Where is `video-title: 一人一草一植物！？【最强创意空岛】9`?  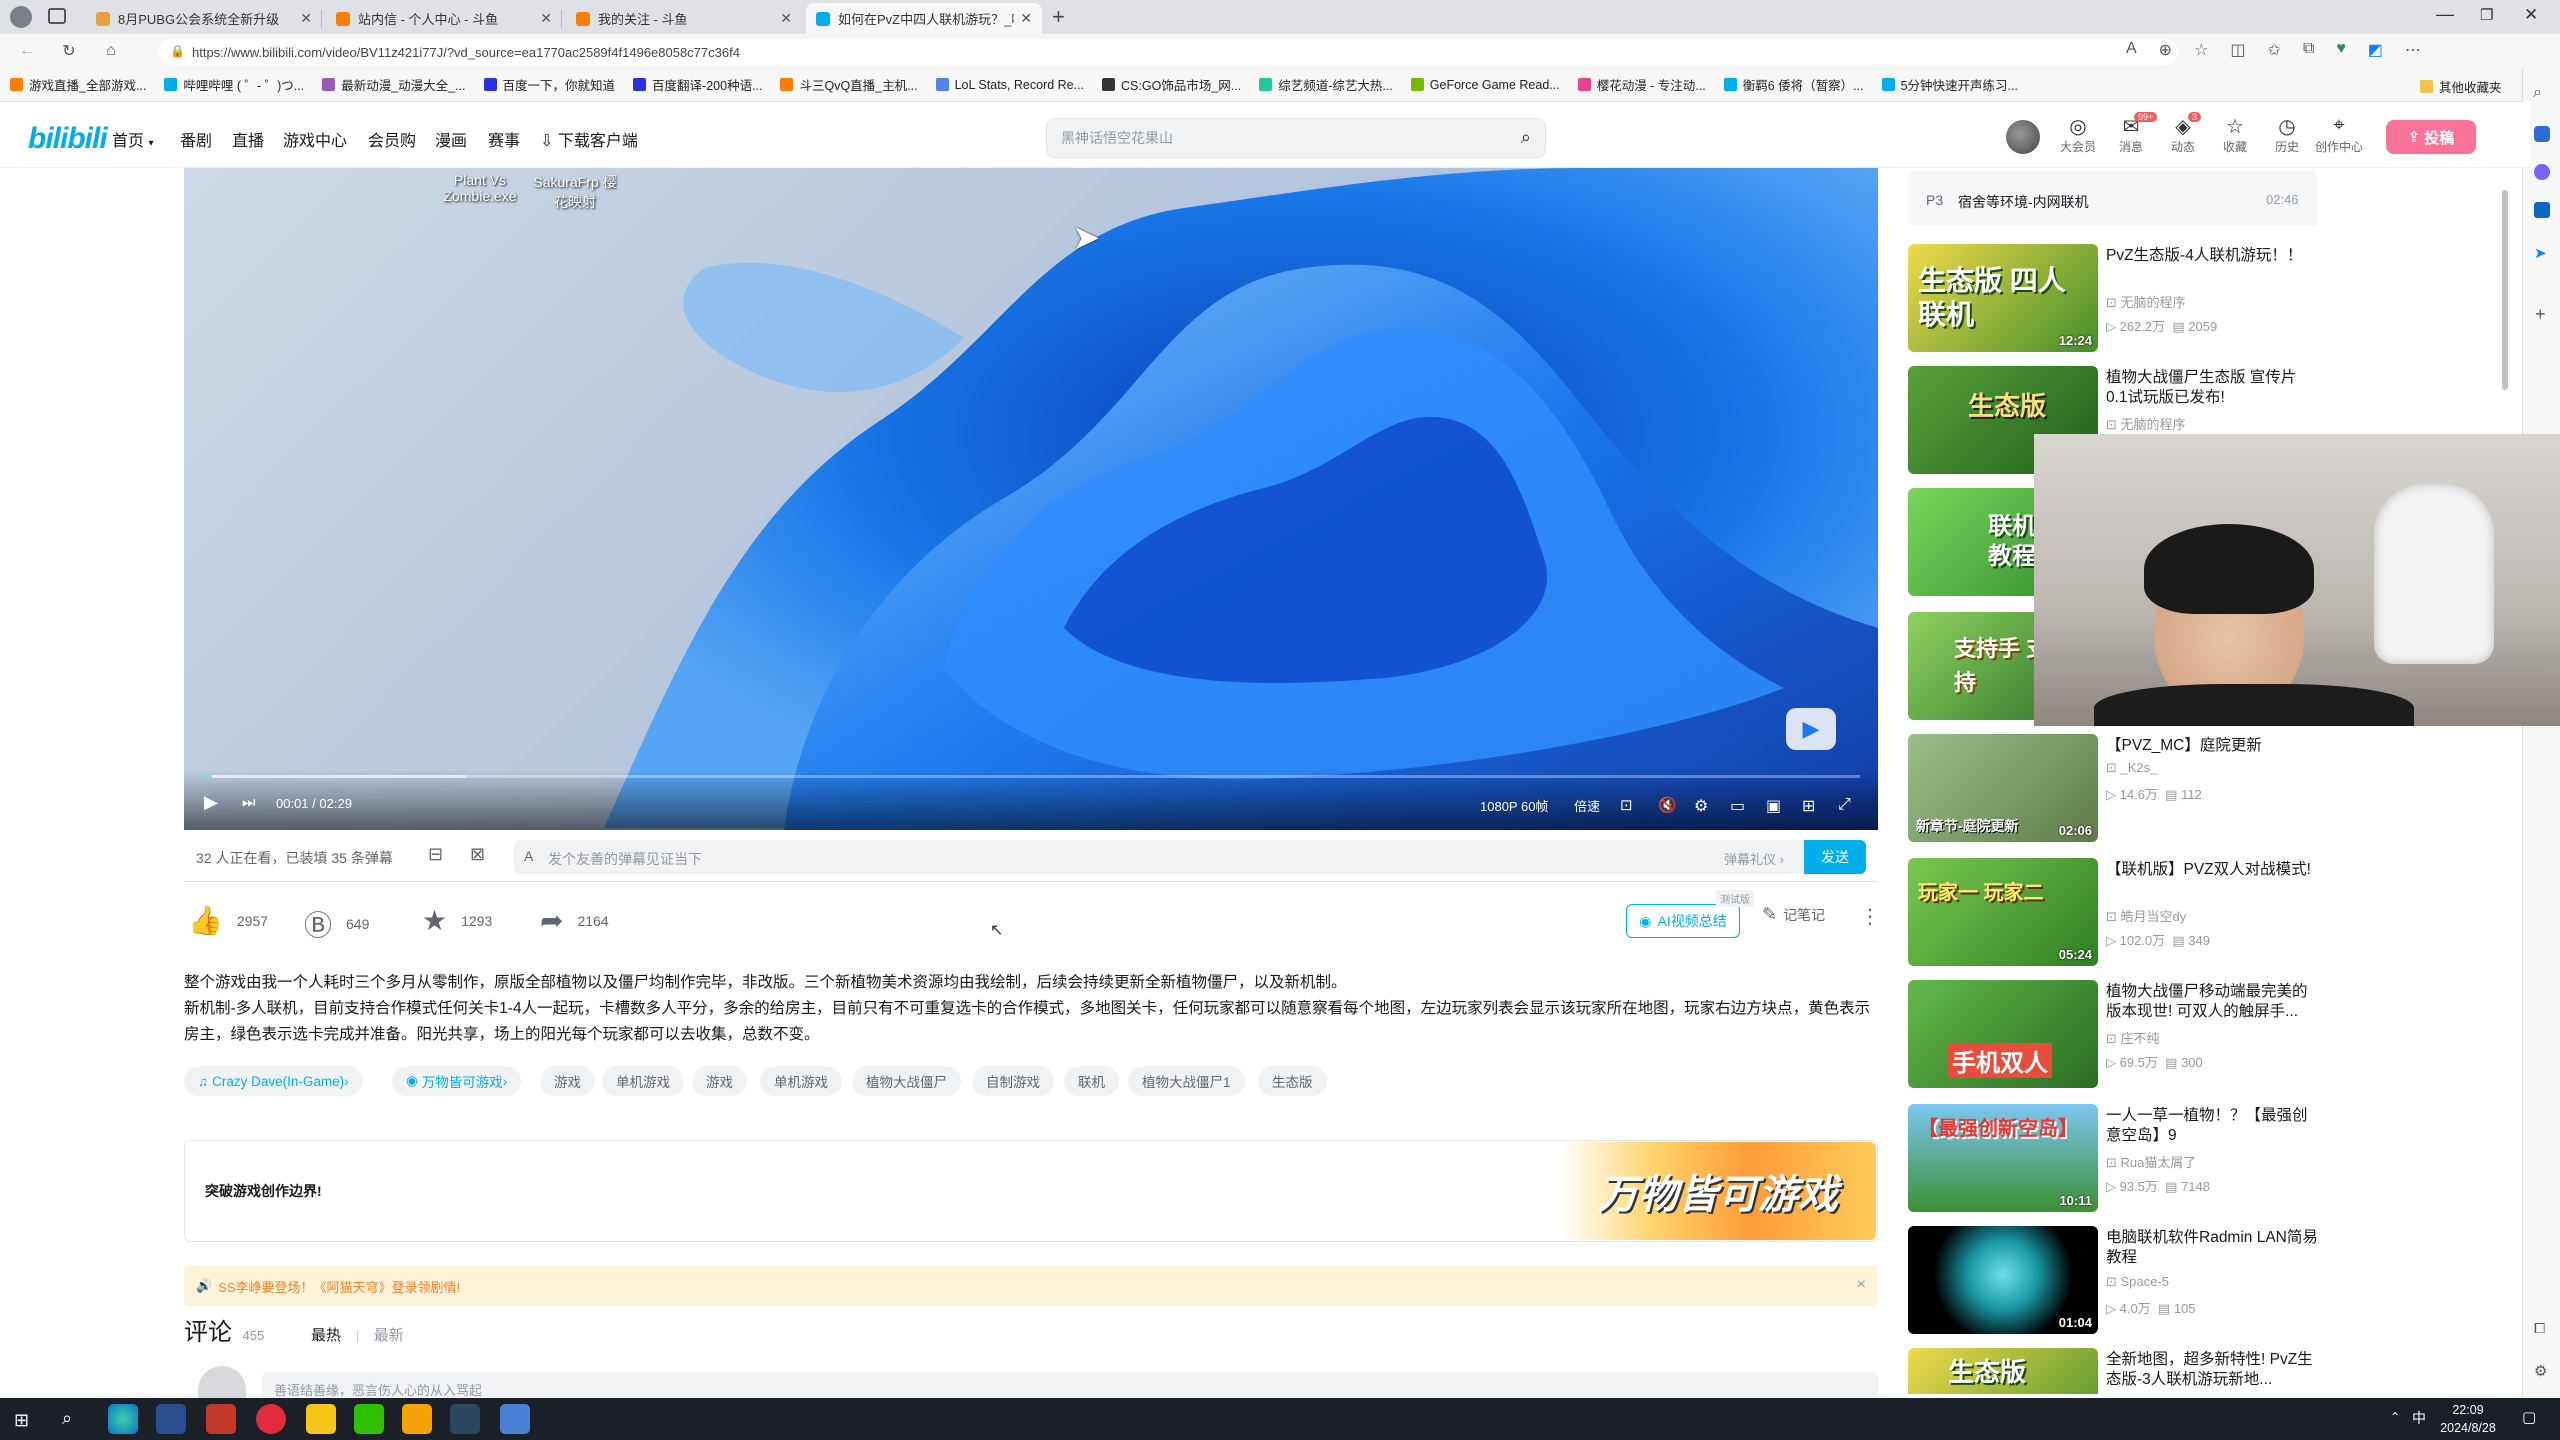
video-title: 一人一草一植物！？【最强创意空岛】9 is located at coordinates (2214, 1126).